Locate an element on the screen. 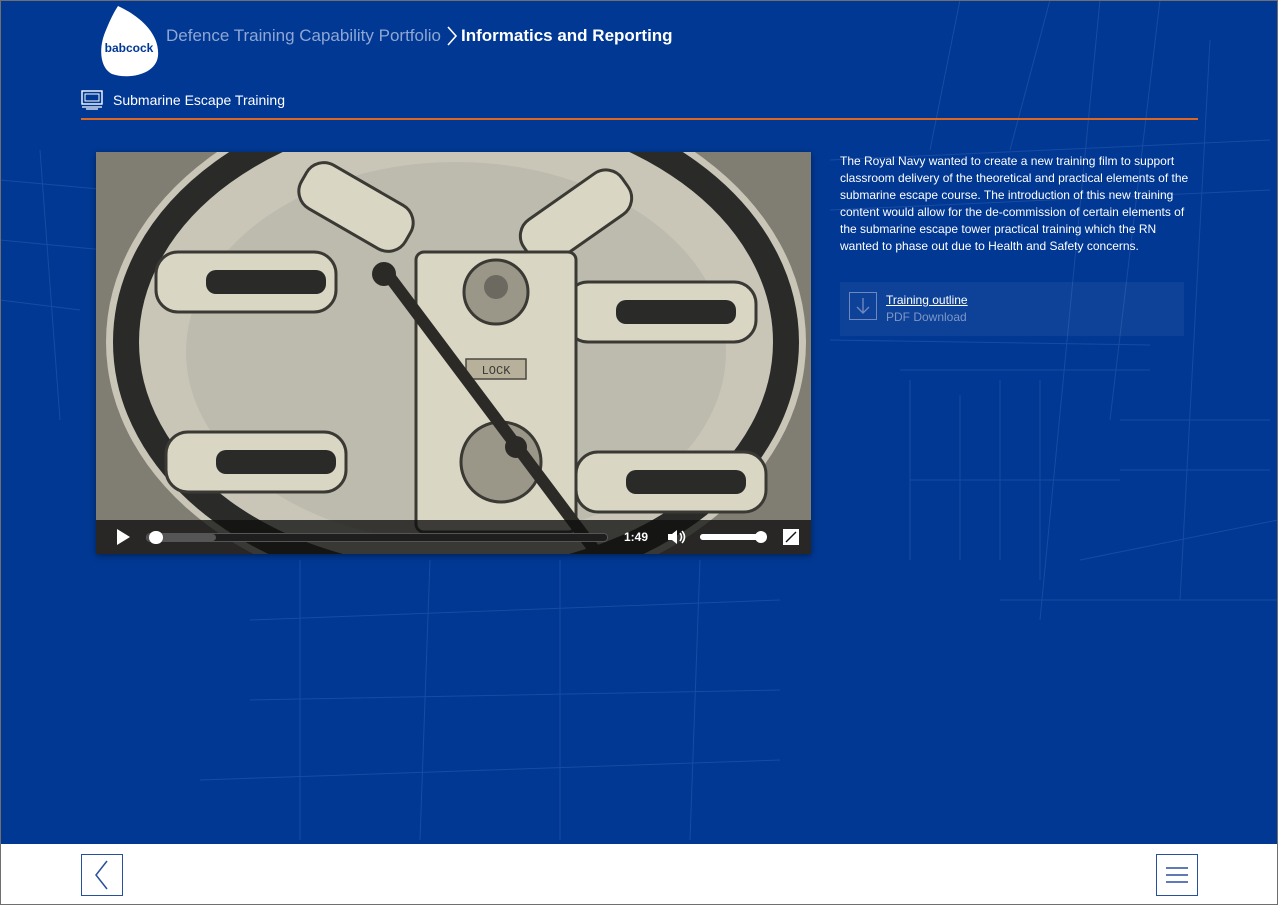 The height and width of the screenshot is (905, 1278). menu-button is located at coordinates (1177, 875).